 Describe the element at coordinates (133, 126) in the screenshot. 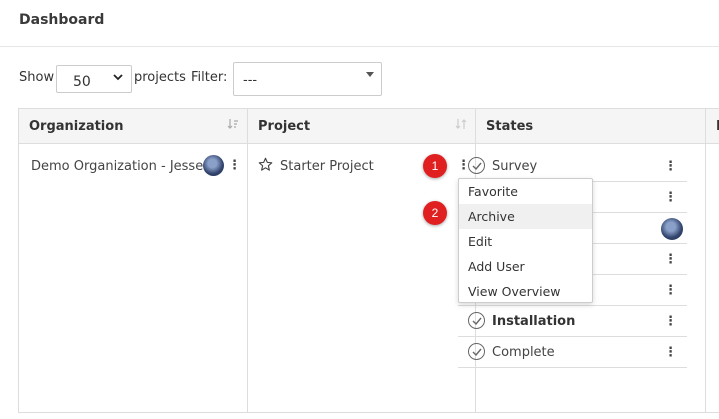

I see `column-header-organization: Organization` at that location.